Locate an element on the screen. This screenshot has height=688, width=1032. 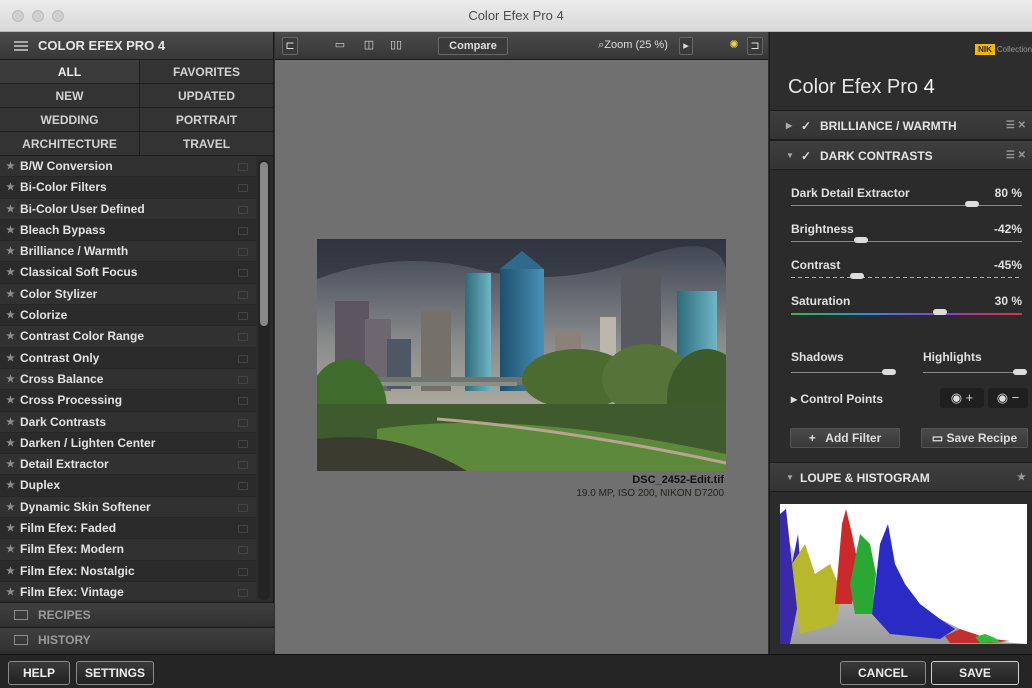
pin-icon: ★ is located at coordinates (1021, 478).